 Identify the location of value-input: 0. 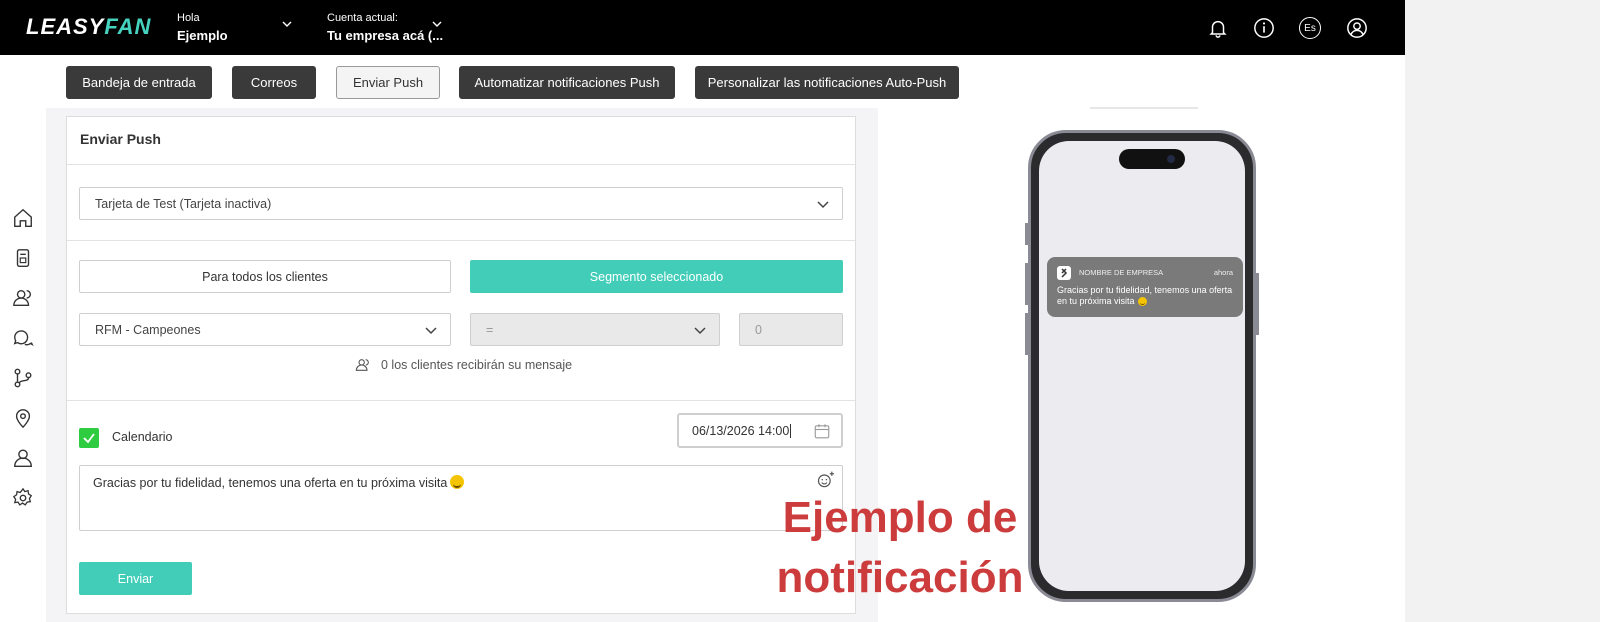
(791, 329).